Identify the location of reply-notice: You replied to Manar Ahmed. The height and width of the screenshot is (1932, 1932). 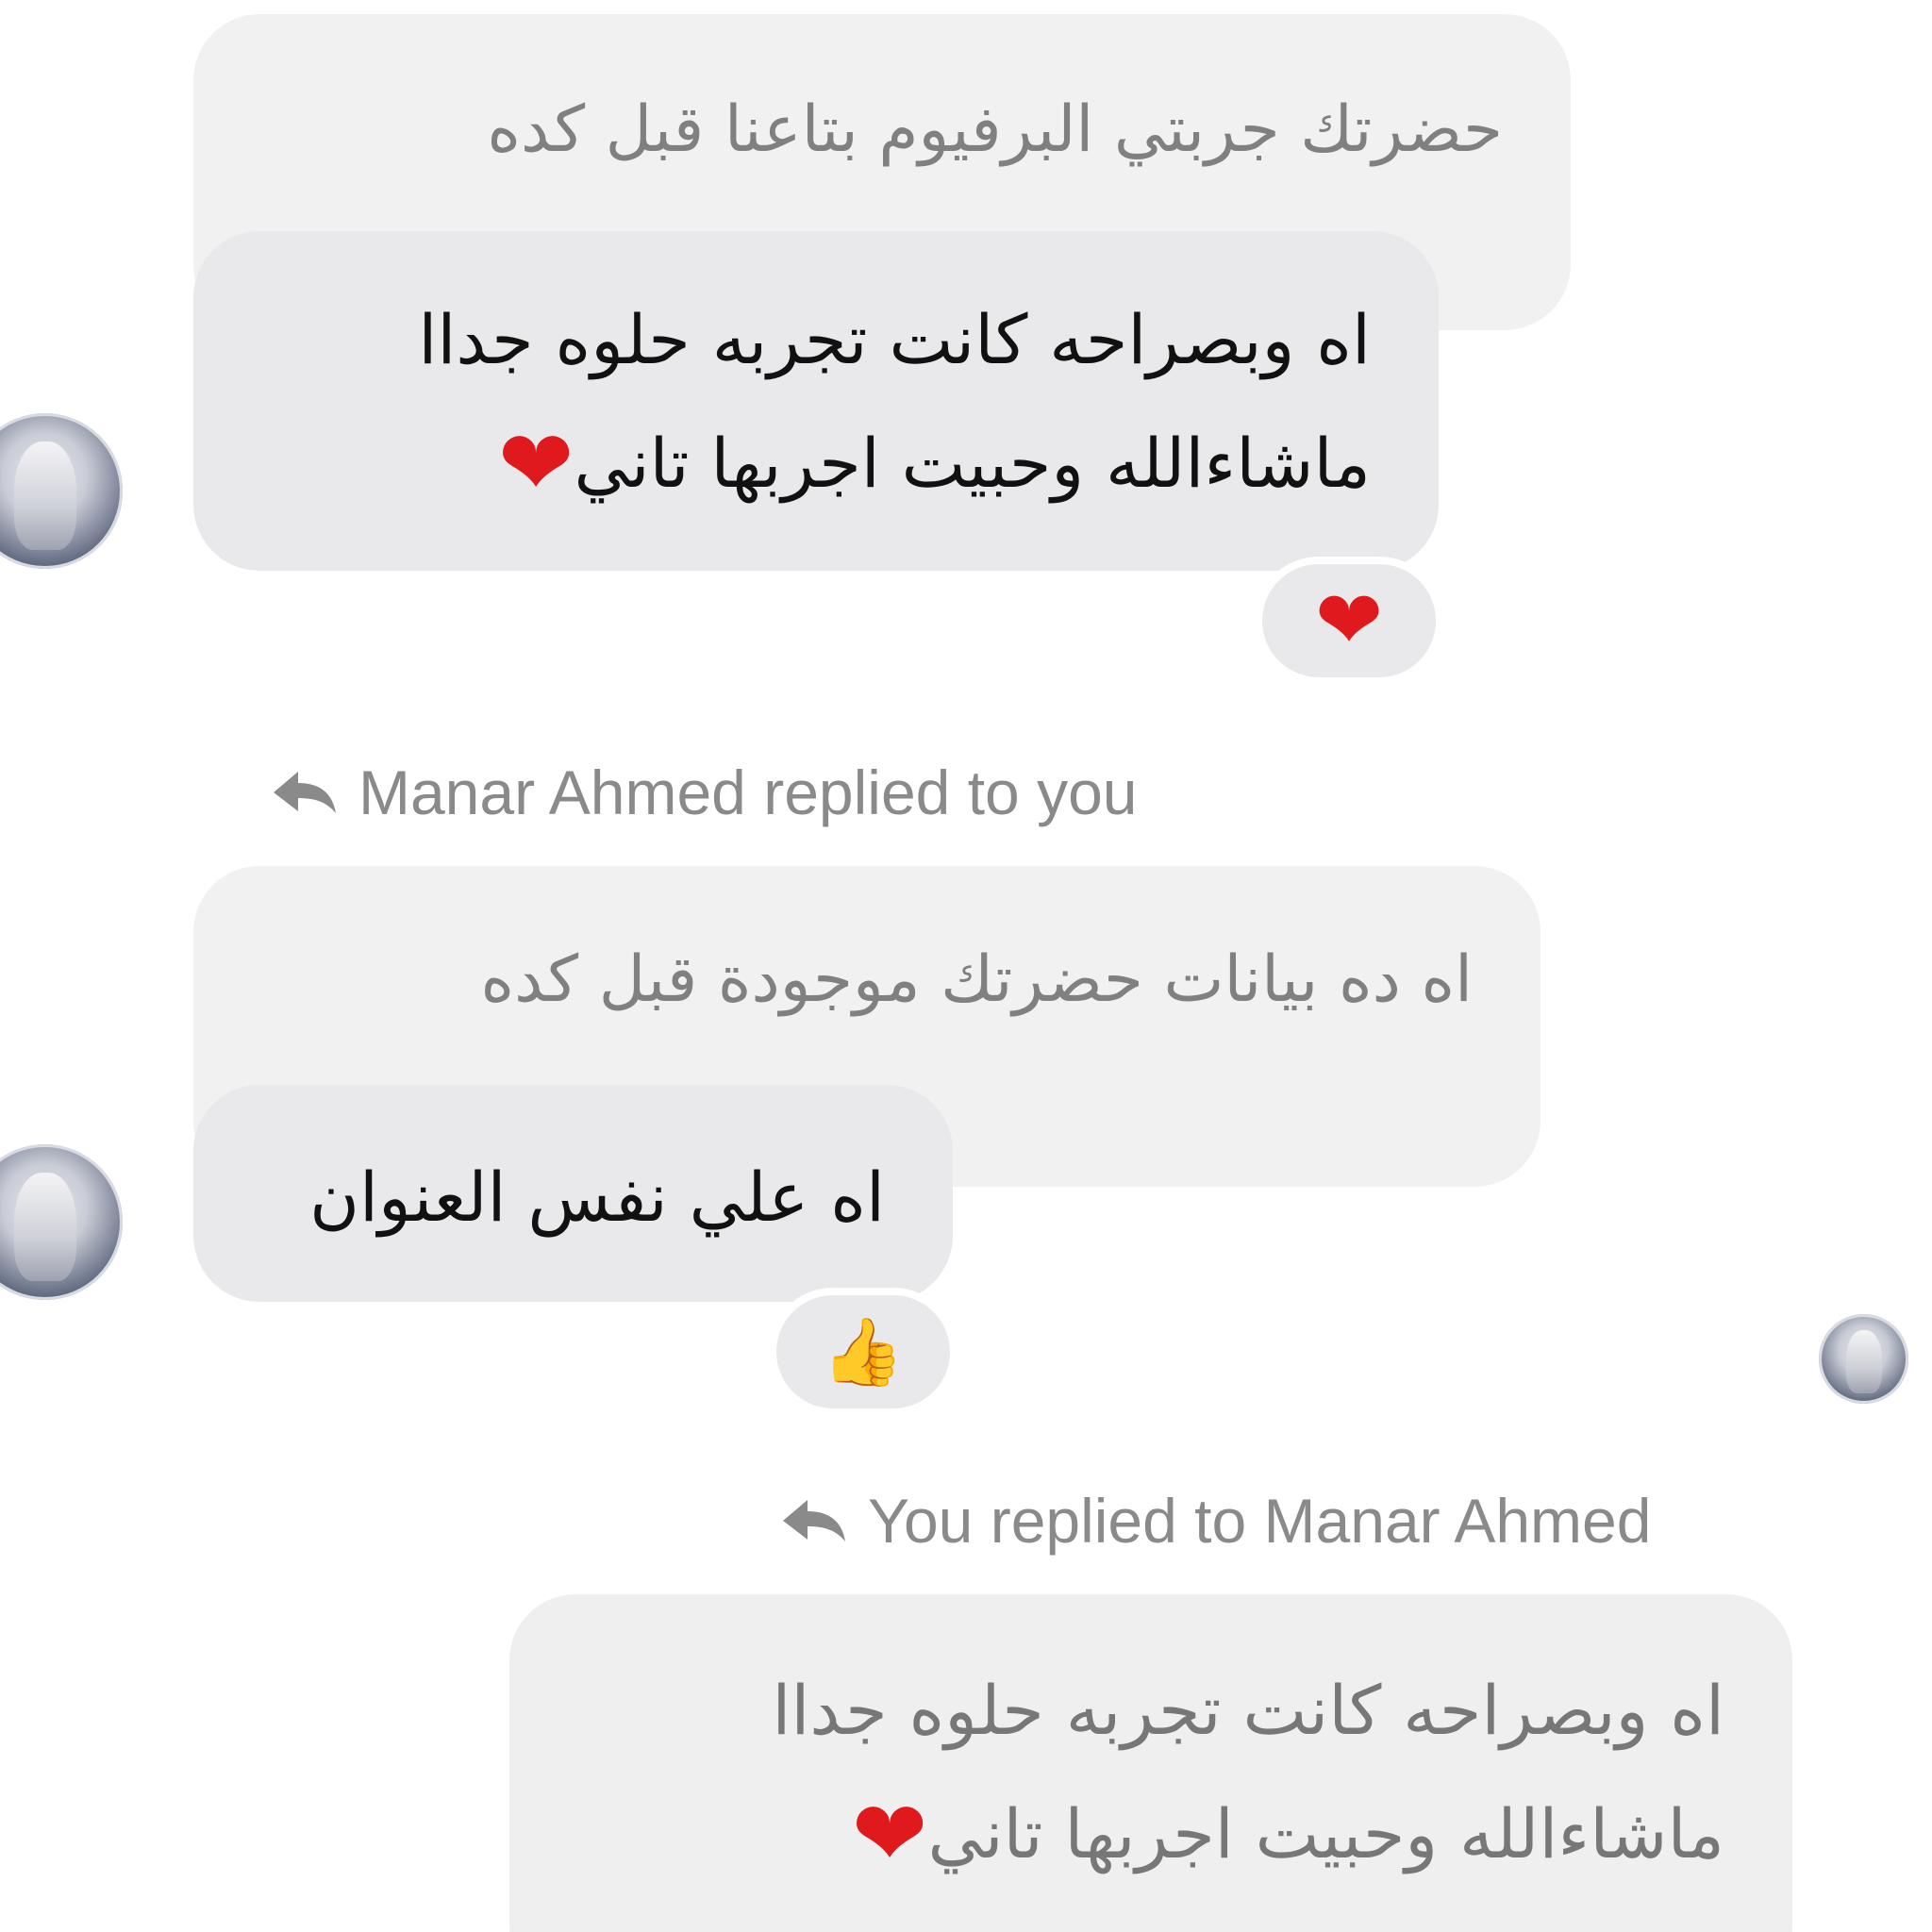
(1216, 1520).